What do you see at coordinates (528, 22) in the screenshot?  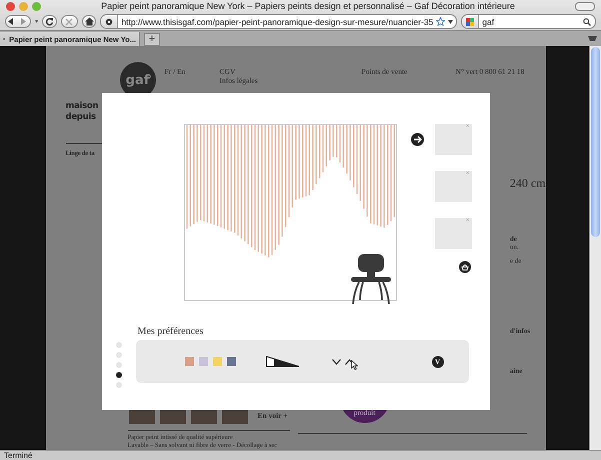 I see `search-field: gaf` at bounding box center [528, 22].